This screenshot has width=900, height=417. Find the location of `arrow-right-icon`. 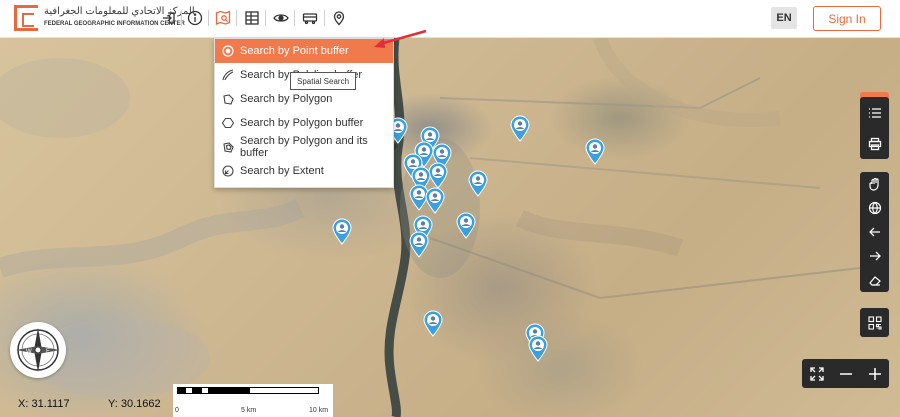

arrow-right-icon is located at coordinates (874, 256).